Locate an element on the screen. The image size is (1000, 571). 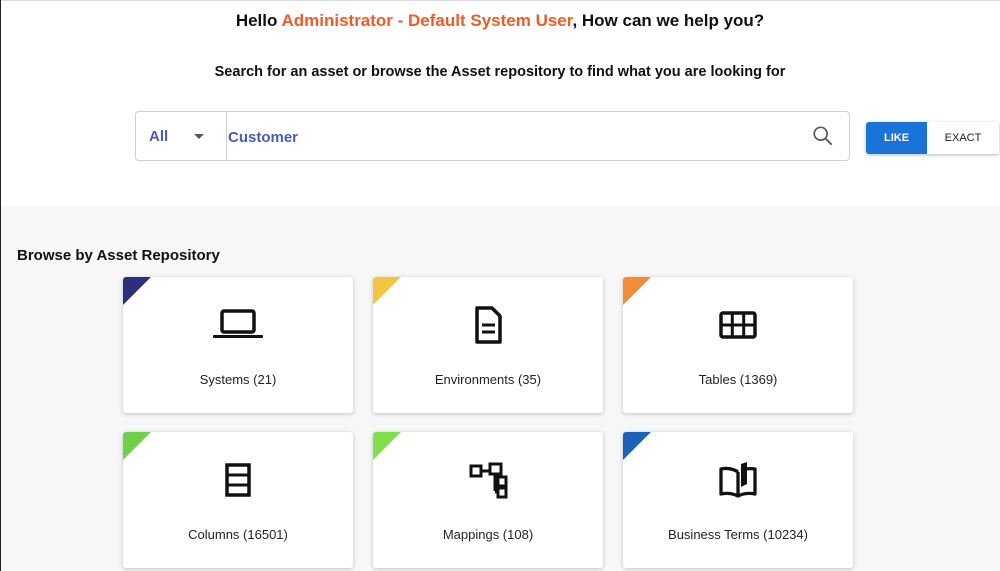
card-label: Business Terms (10234) is located at coordinates (738, 534).